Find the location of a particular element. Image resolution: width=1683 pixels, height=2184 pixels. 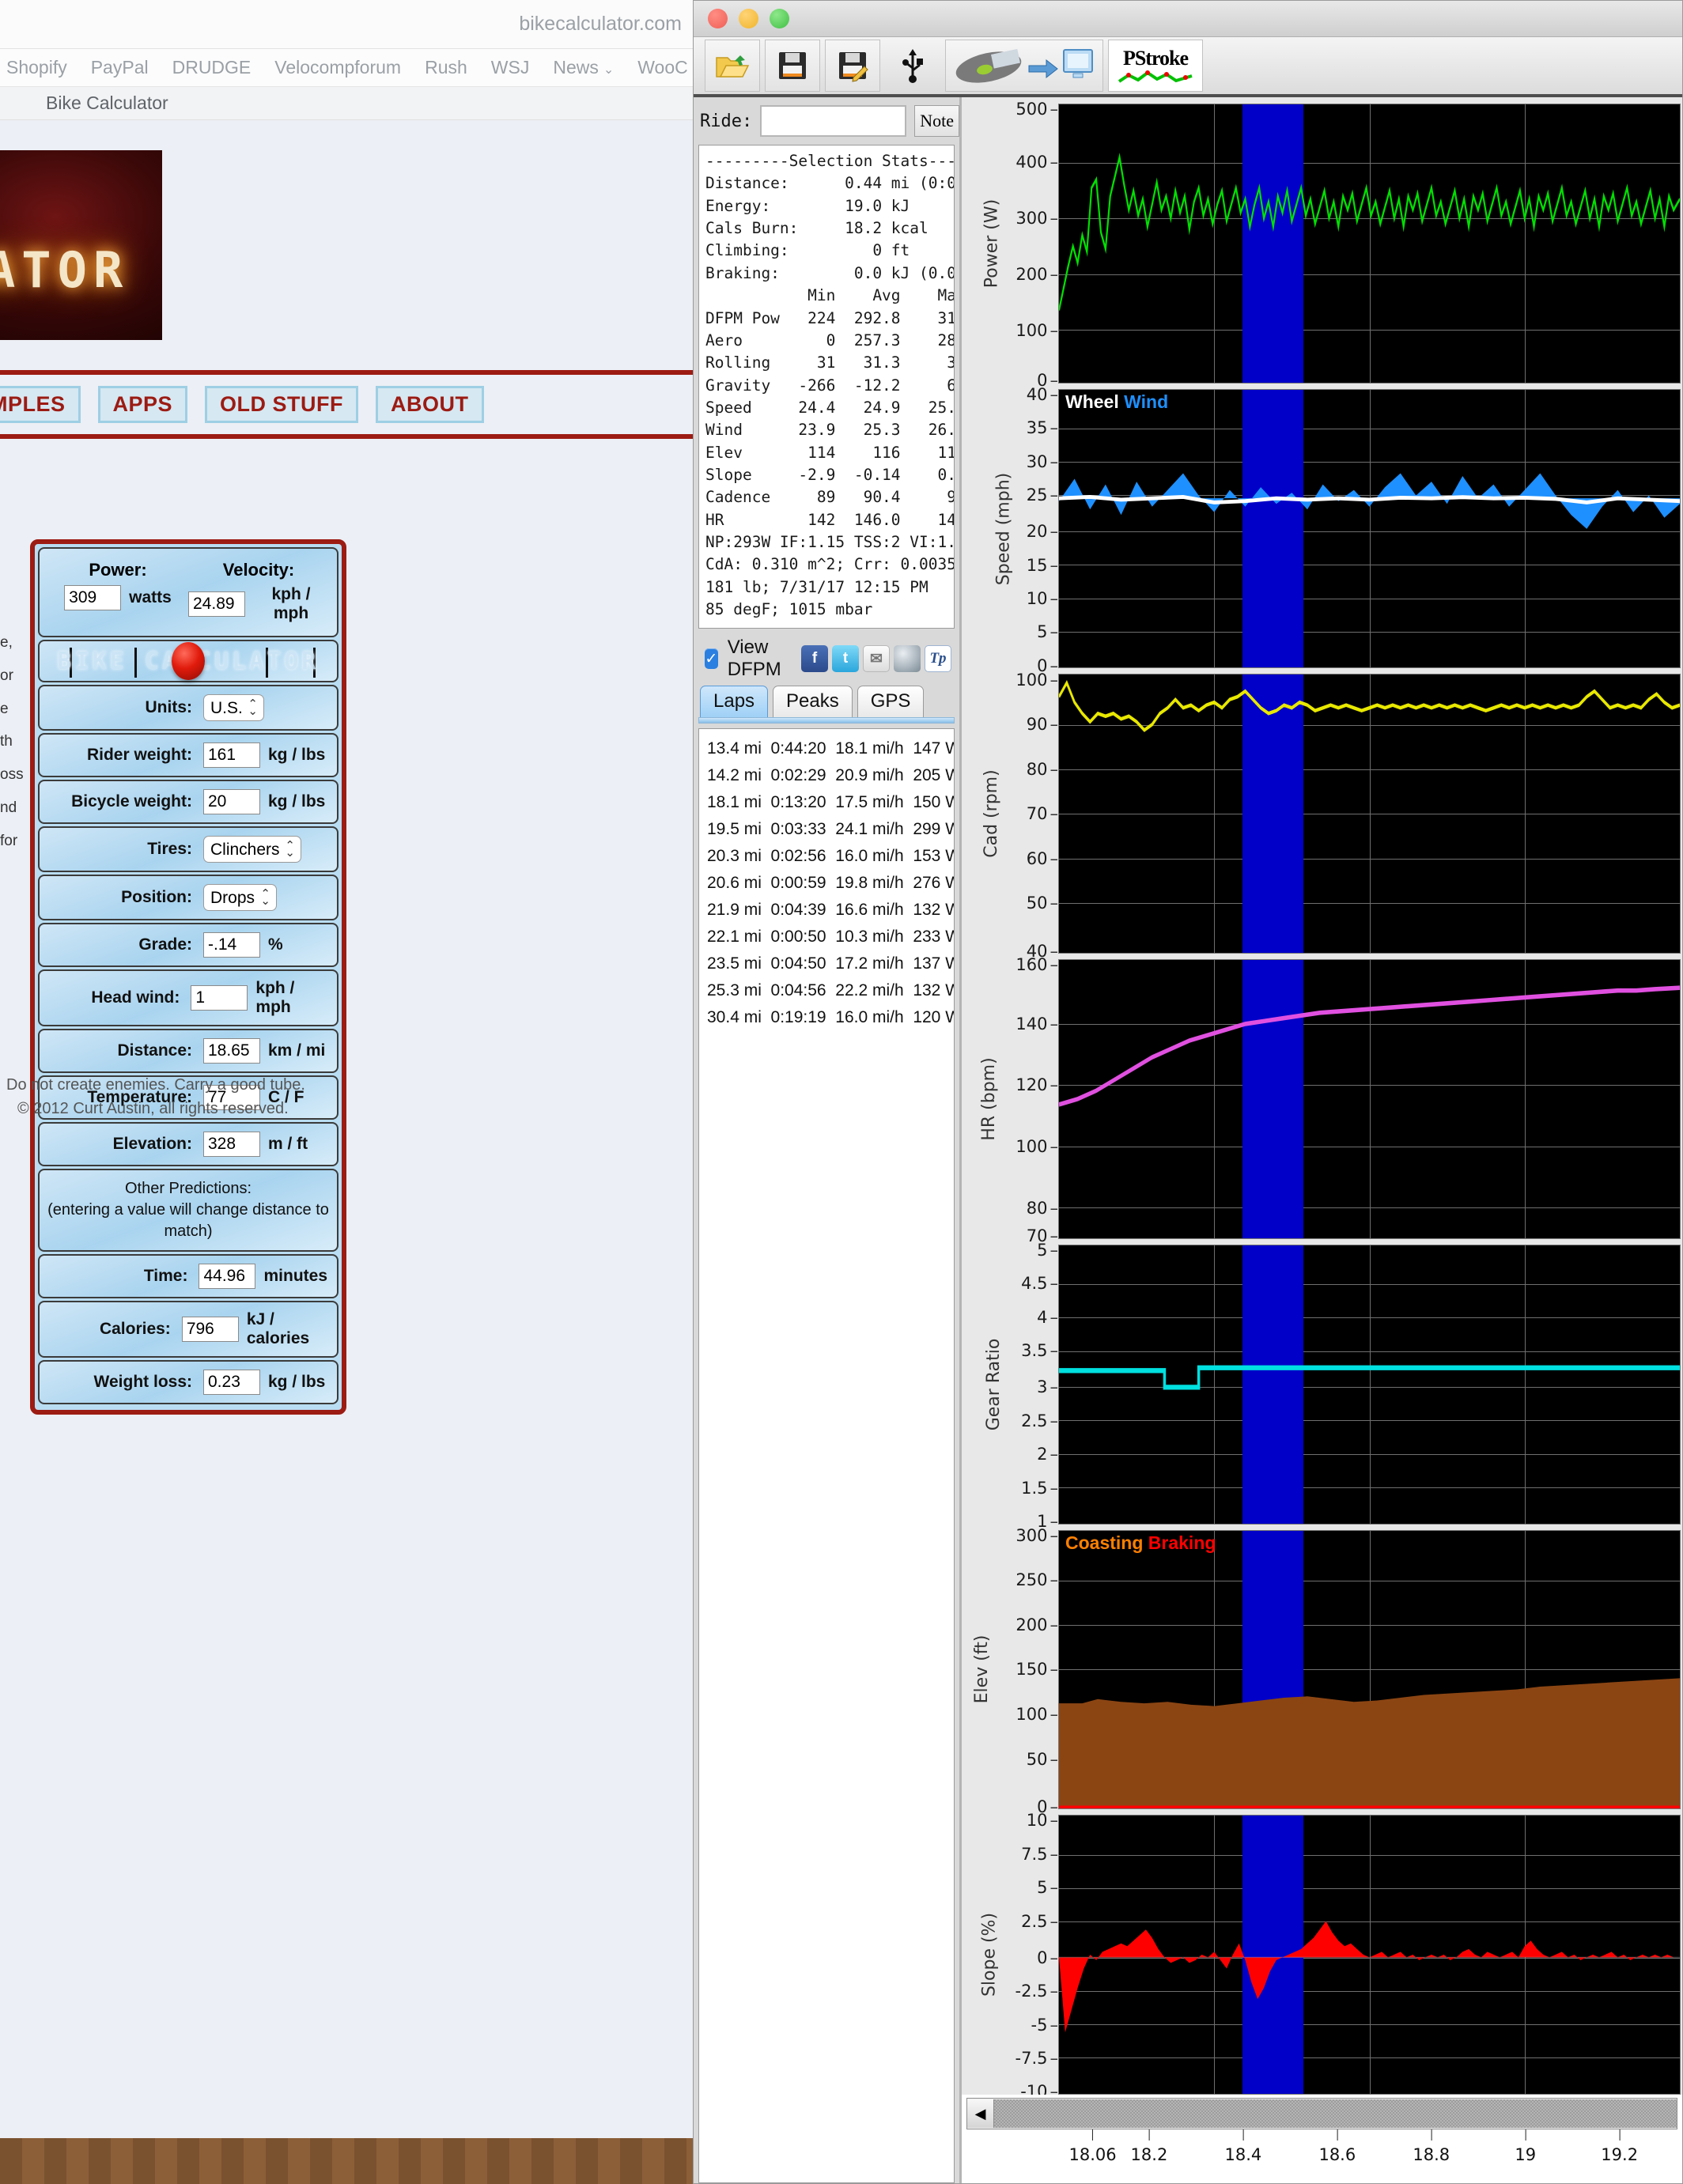

usb-icon is located at coordinates (913, 66).